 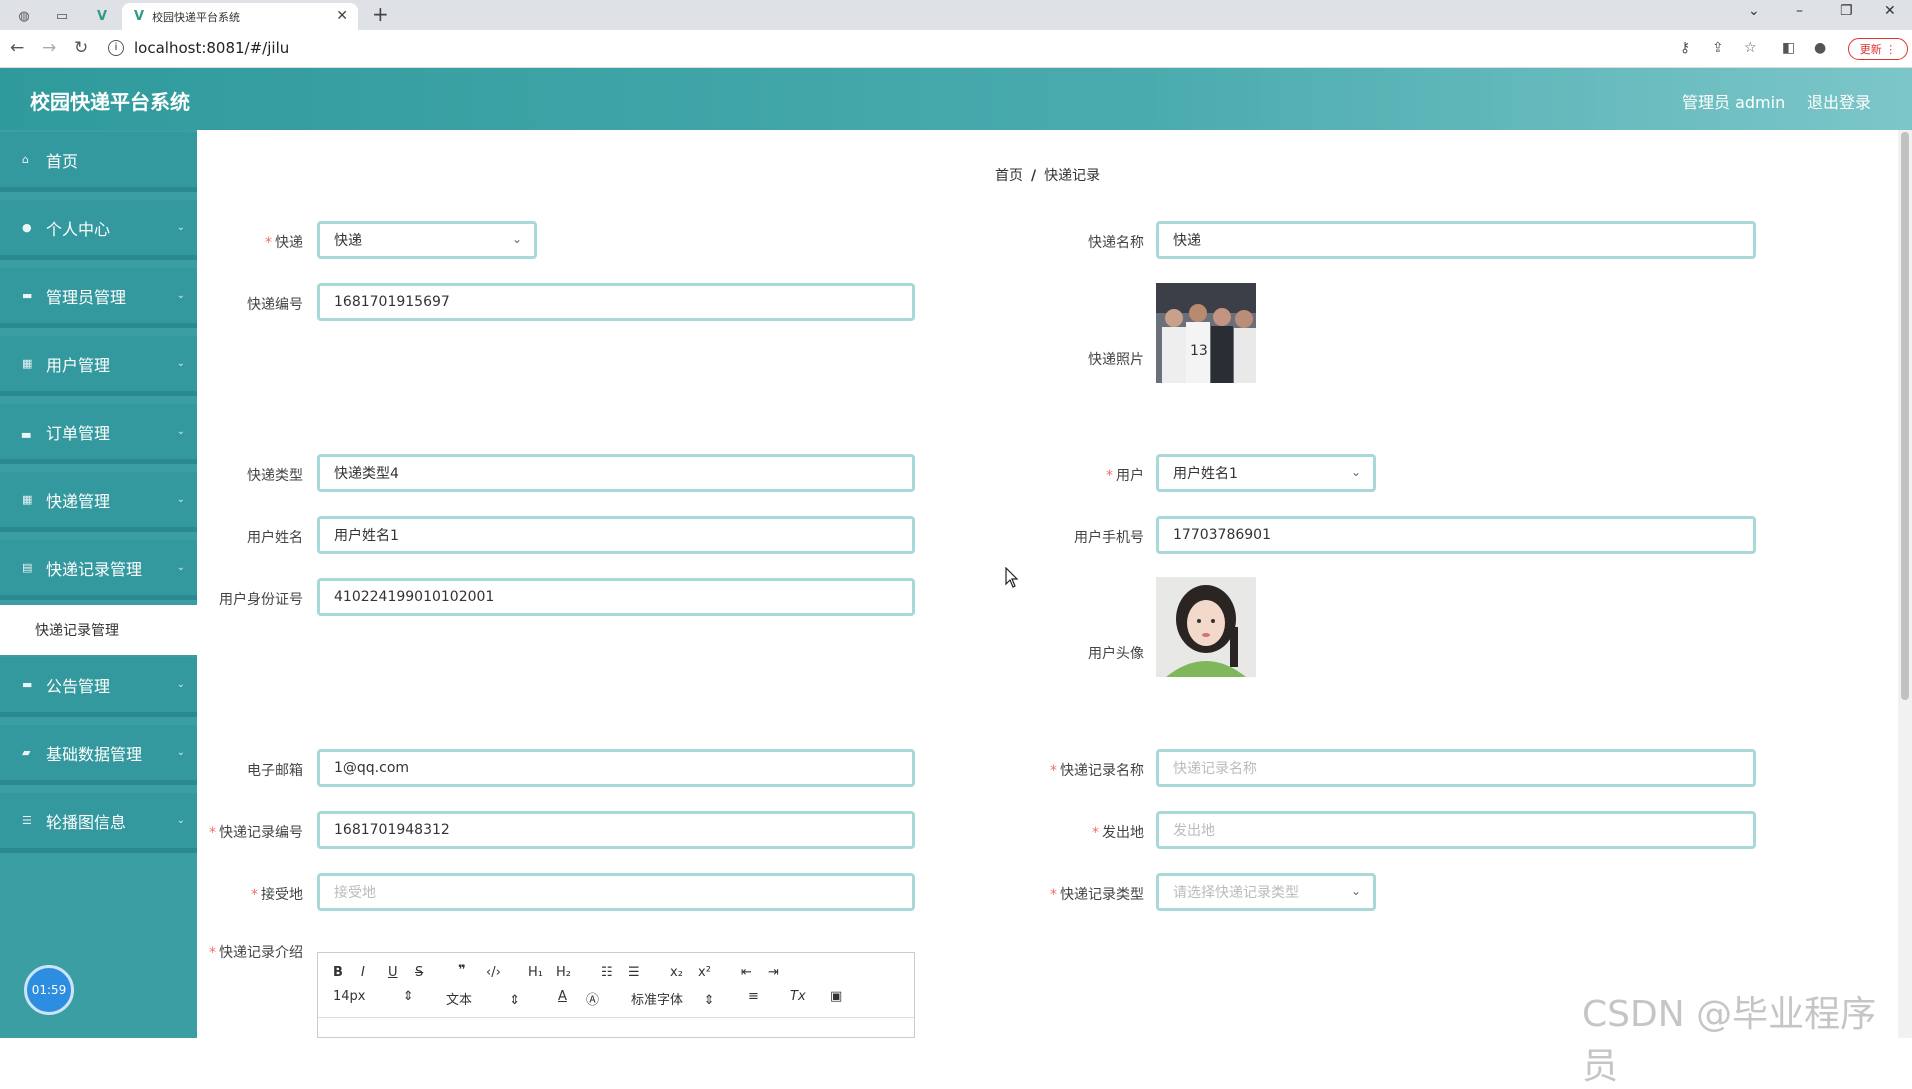 I want to click on h2-icon: H₂, so click(x=563, y=972).